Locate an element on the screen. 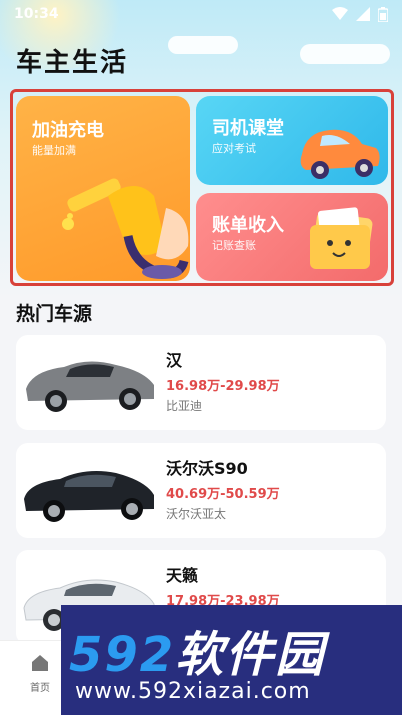  tab-home-label: 首页 is located at coordinates (40, 688).